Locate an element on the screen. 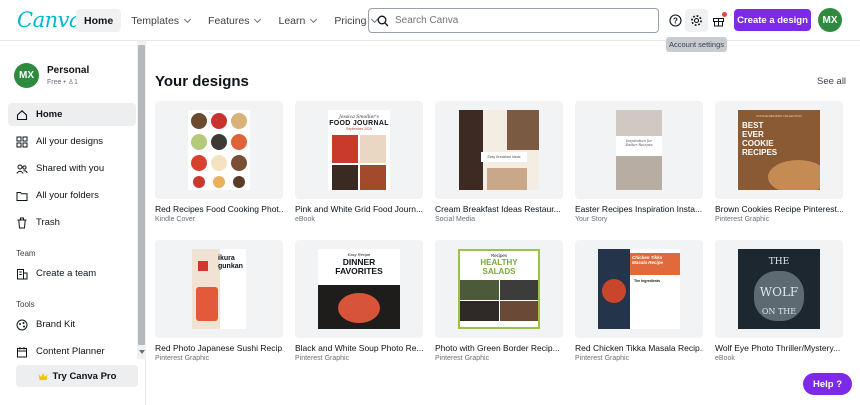  design-type: Your Story is located at coordinates (591, 219).